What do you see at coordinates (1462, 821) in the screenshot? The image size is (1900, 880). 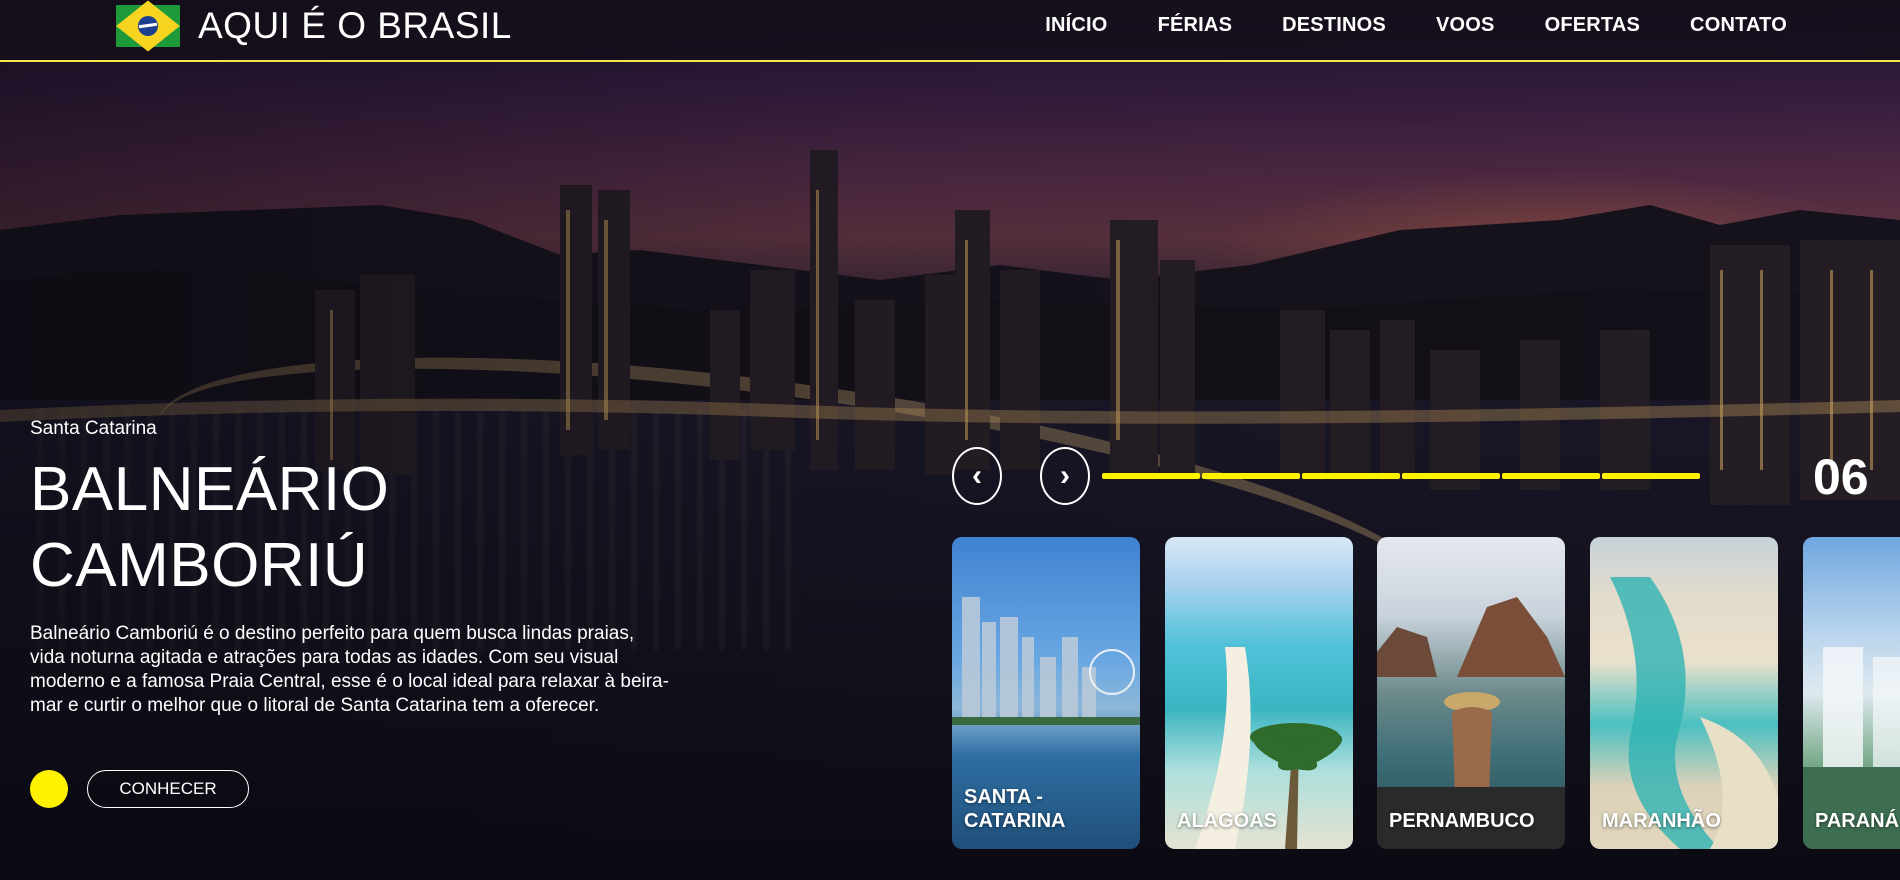 I see `card-label: PERNAMBUCO` at bounding box center [1462, 821].